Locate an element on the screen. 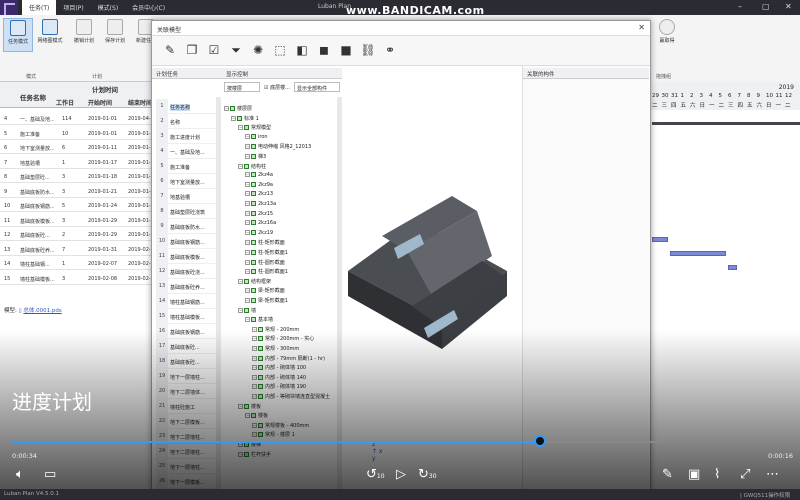 This screenshot has height=500, width=800. tree-node: − 2kz13 is located at coordinates (259, 195).